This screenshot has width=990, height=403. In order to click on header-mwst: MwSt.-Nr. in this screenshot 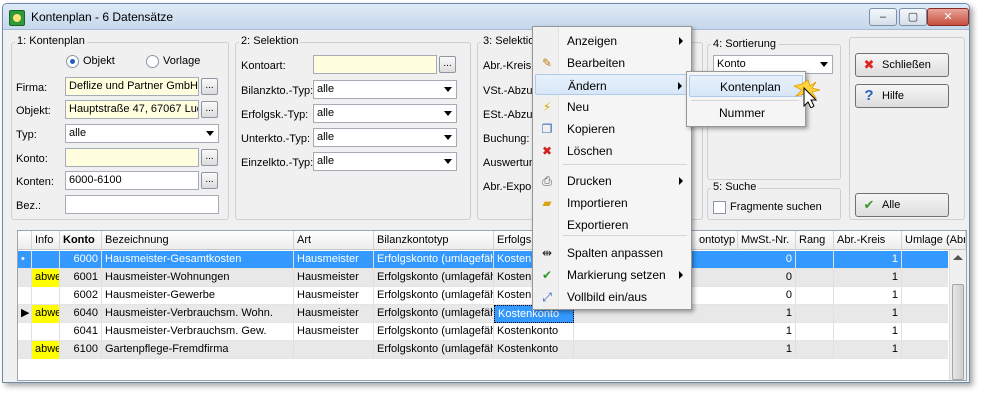, I will do `click(767, 240)`.